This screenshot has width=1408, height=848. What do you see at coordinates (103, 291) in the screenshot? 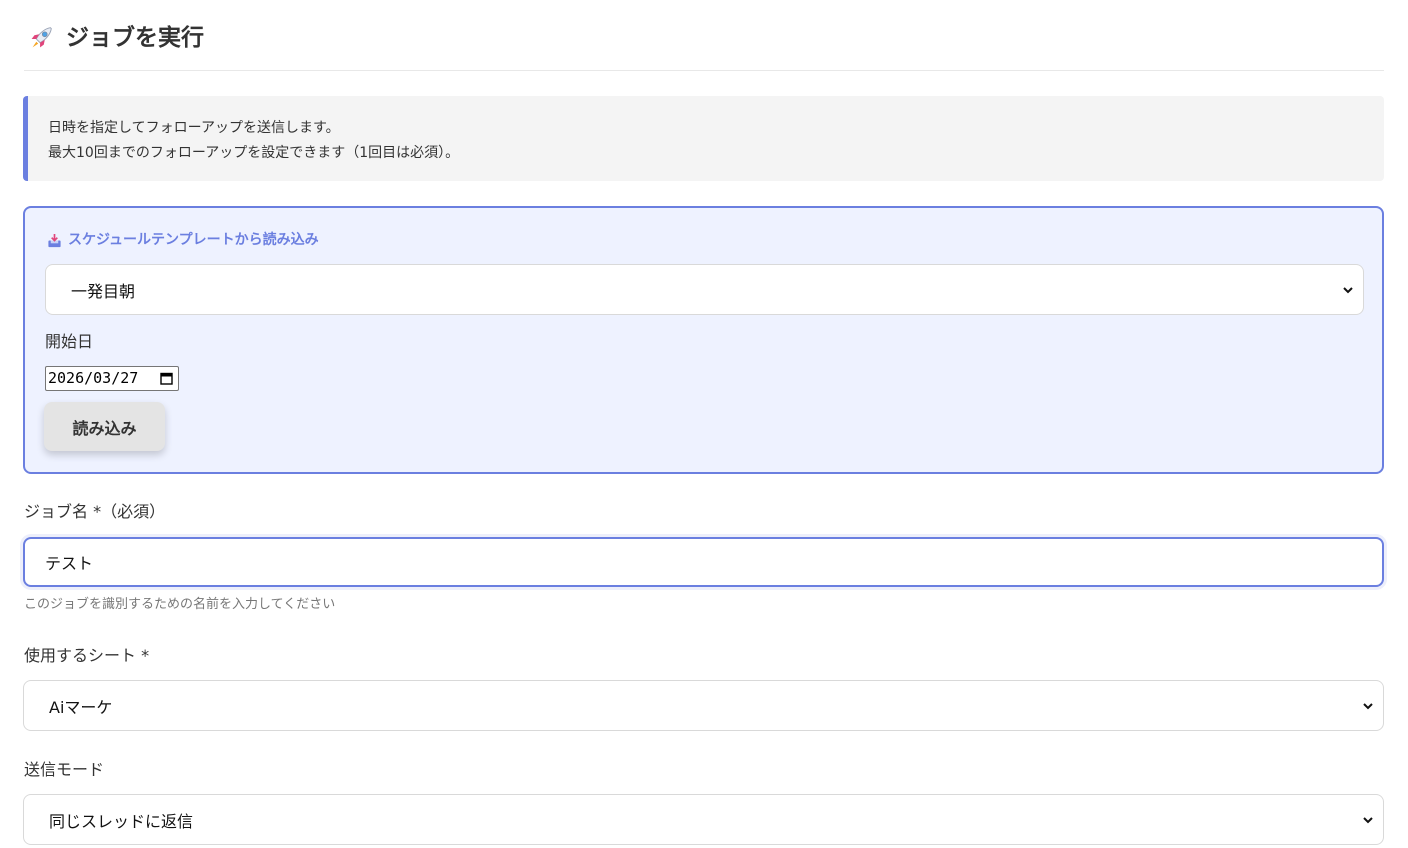
I see `template-select-value: 一発目朝` at bounding box center [103, 291].